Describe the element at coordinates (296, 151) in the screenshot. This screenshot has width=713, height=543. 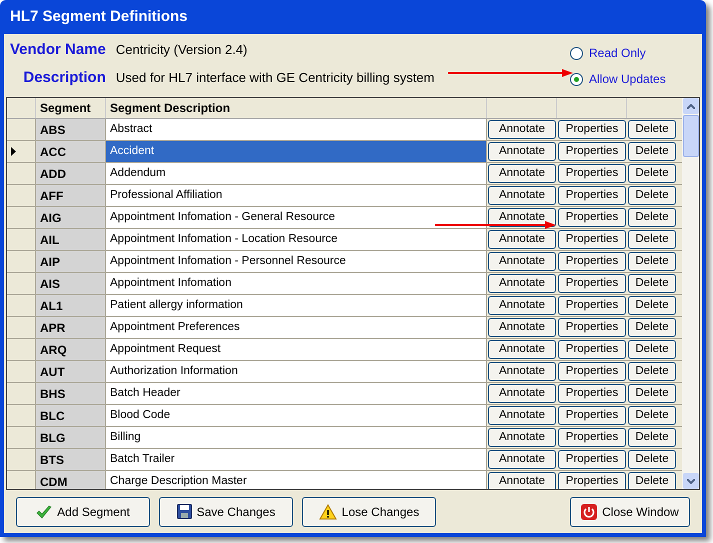
I see `table-cell: Accident` at that location.